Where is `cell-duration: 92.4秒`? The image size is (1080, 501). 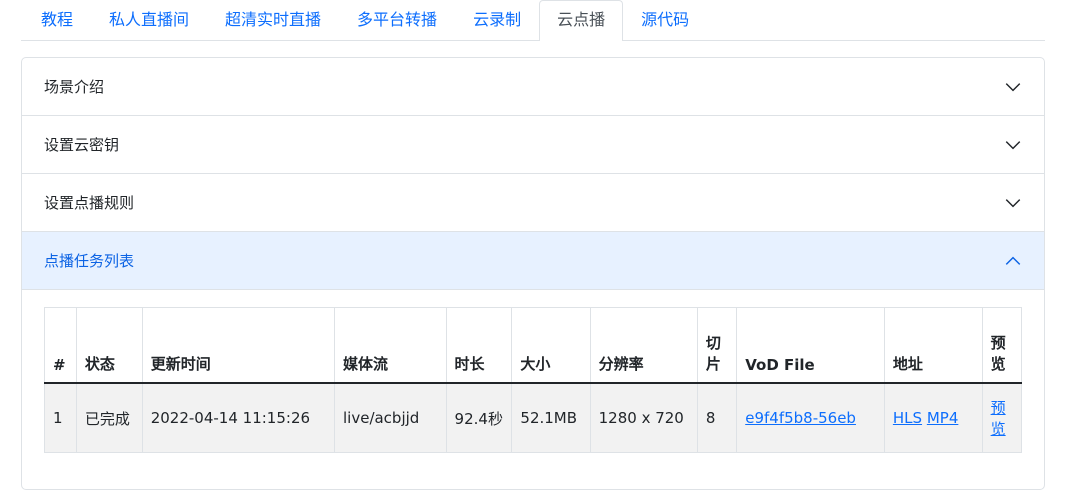
cell-duration: 92.4秒 is located at coordinates (479, 417).